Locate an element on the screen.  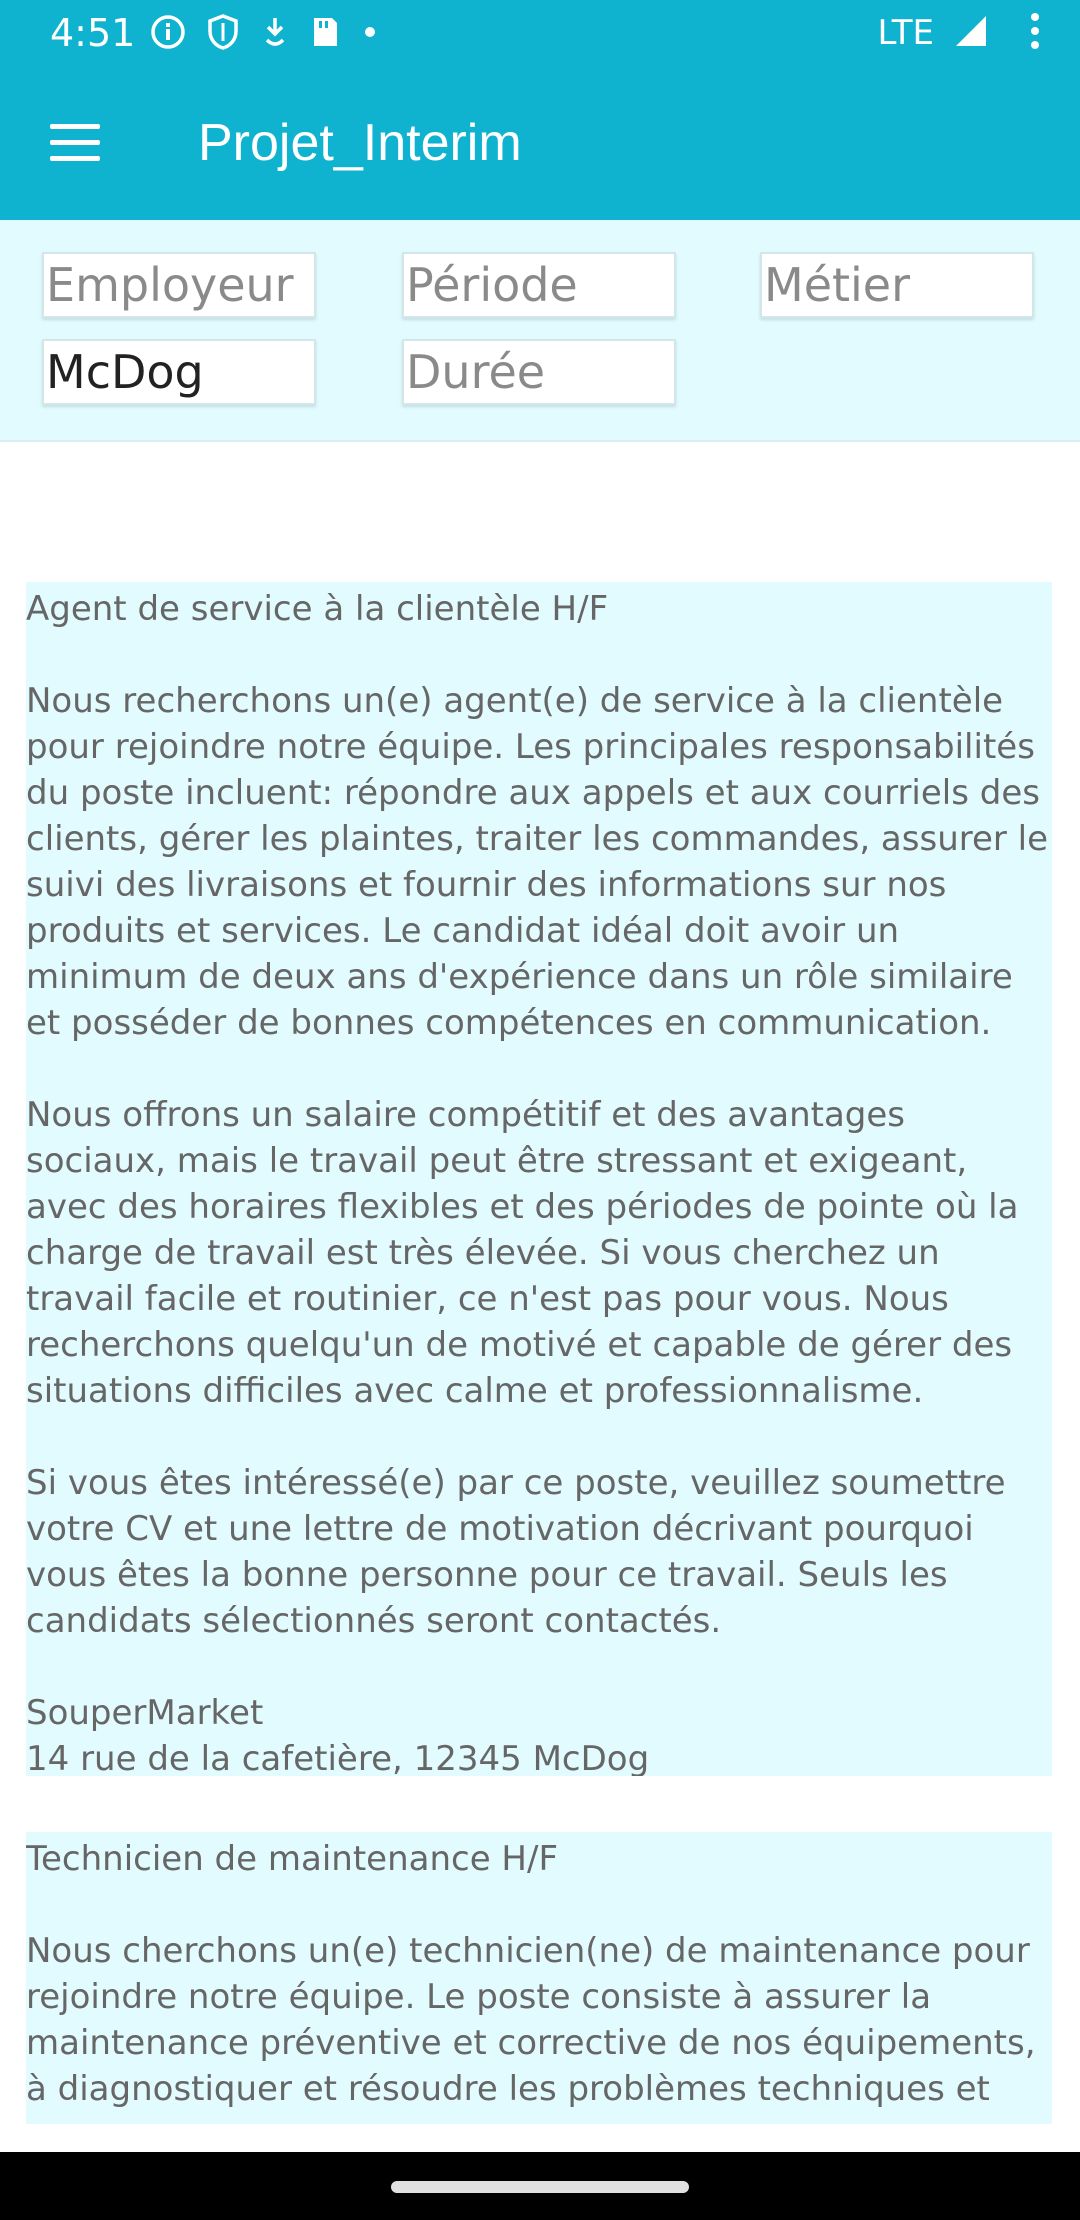
filter-panel is located at coordinates (540, 331).